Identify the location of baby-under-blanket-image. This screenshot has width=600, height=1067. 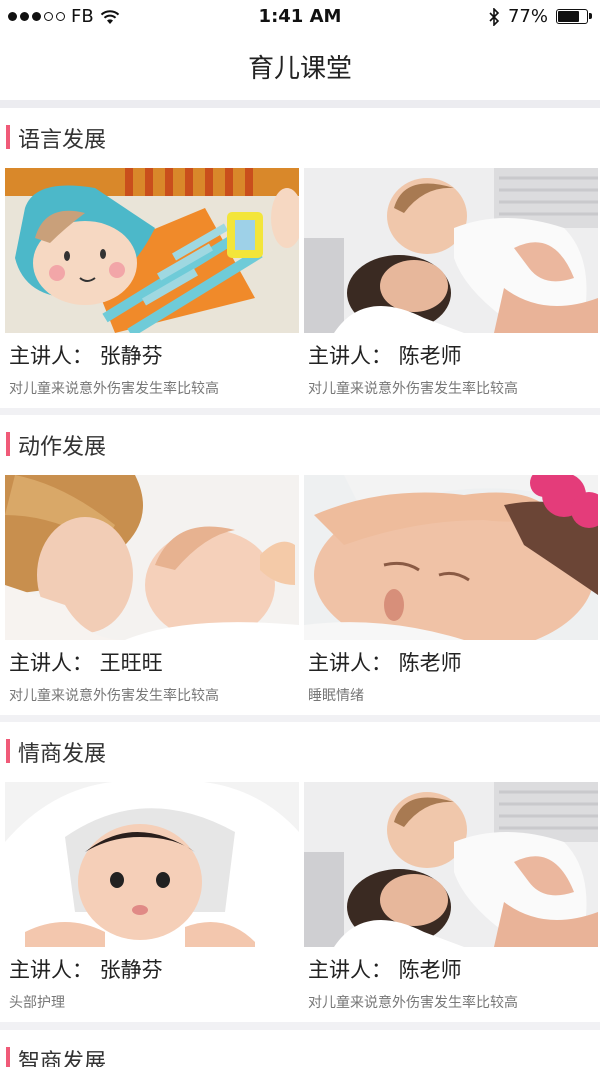
(152, 864).